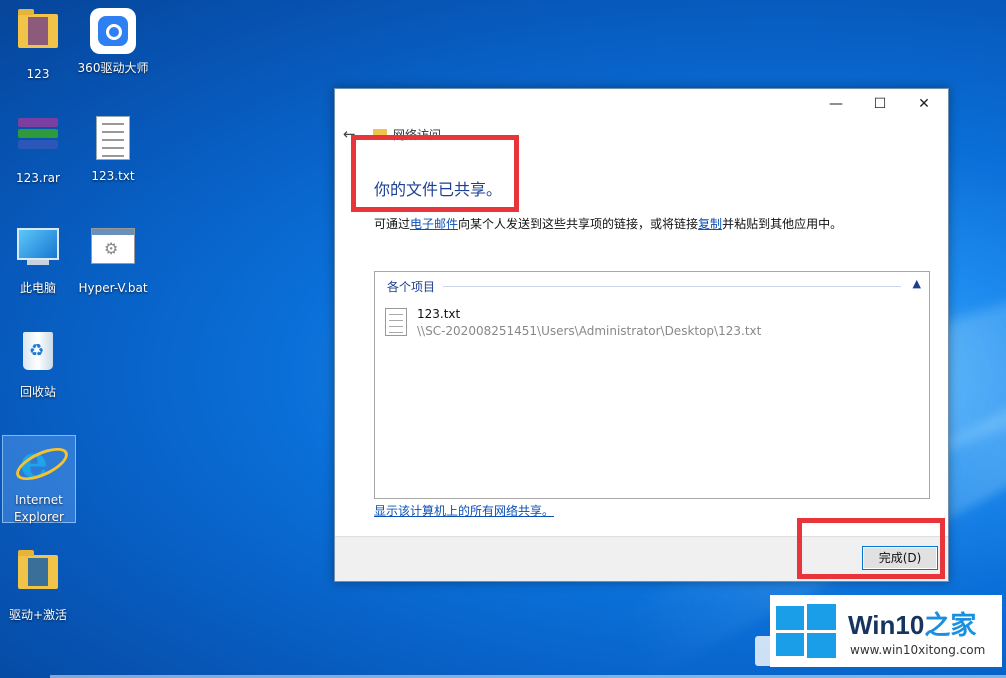 Image resolution: width=1006 pixels, height=678 pixels. I want to click on winrar-archive-icon, so click(38, 142).